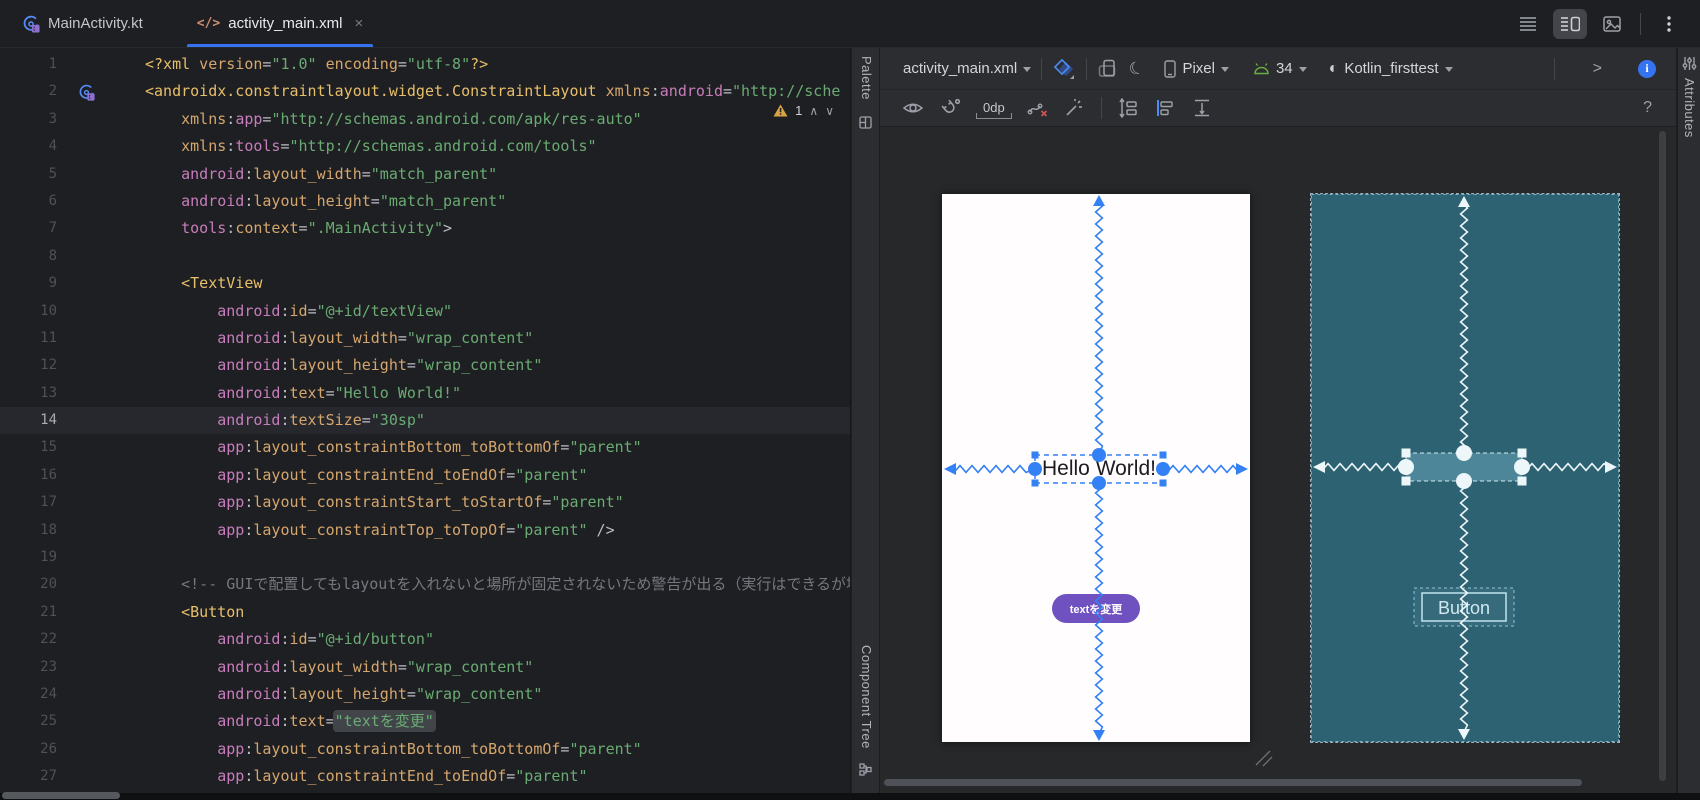 The width and height of the screenshot is (1700, 800). What do you see at coordinates (1136, 69) in the screenshot?
I see `night-mode-icon: ☾` at bounding box center [1136, 69].